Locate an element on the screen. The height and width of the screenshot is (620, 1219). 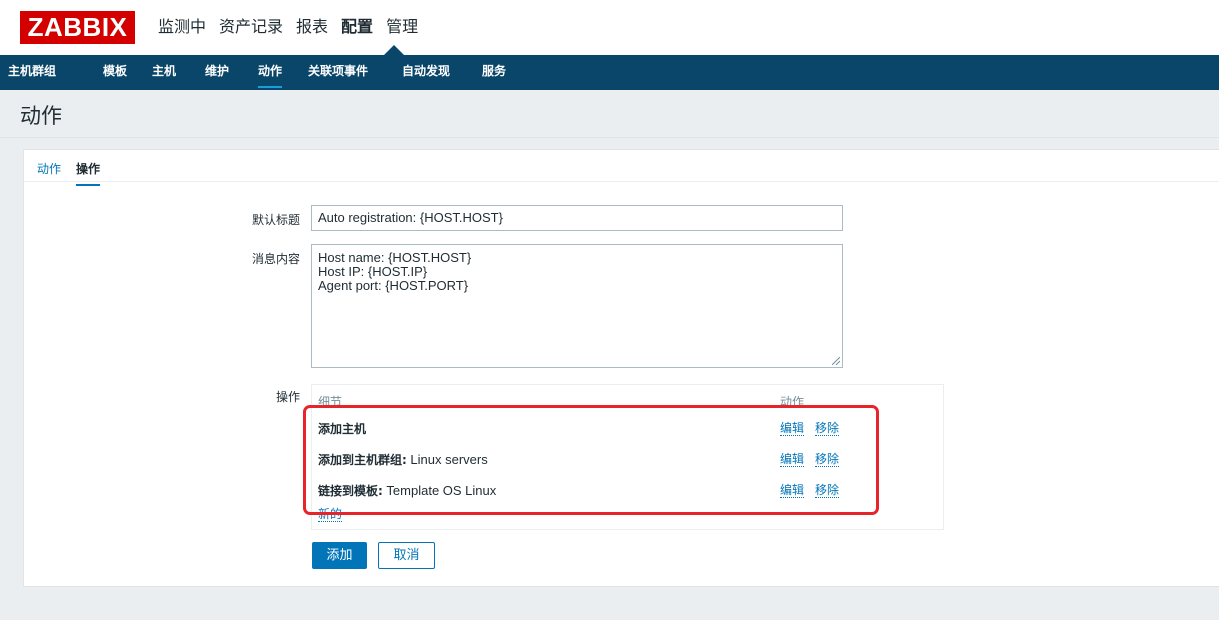
table-row: 链接到模板: Template OS Linux is located at coordinates (407, 490).